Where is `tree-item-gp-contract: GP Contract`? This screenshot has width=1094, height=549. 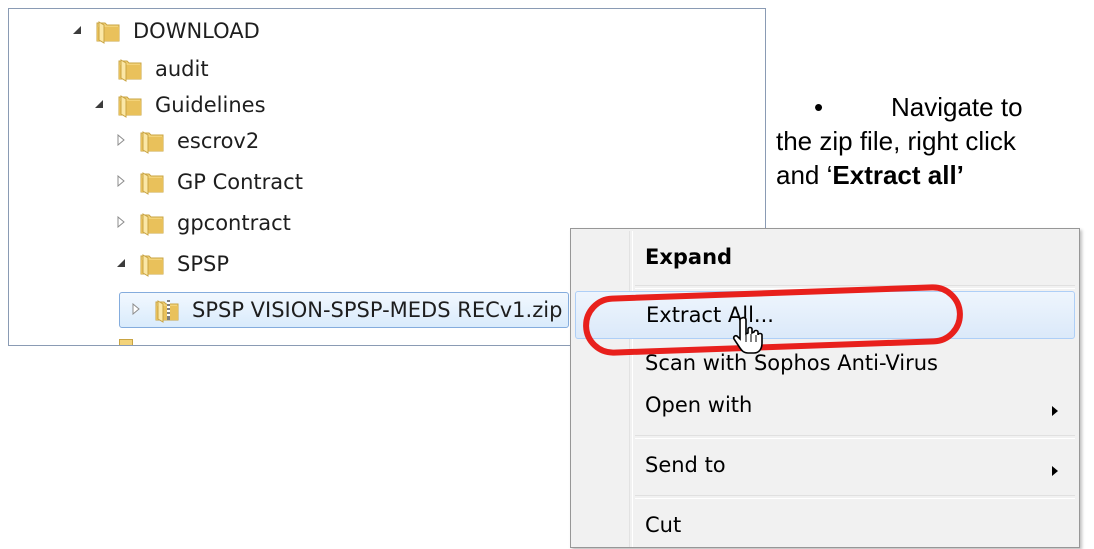
tree-item-gp-contract: GP Contract is located at coordinates (207, 182).